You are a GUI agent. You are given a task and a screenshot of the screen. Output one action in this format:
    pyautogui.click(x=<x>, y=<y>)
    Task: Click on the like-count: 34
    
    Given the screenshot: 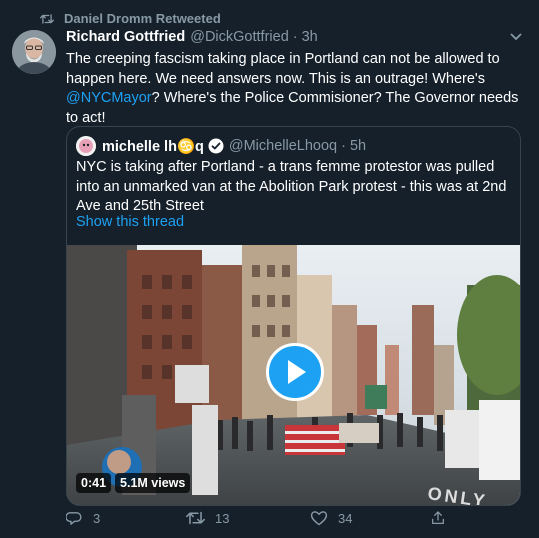 What is the action you would take?
    pyautogui.click(x=345, y=518)
    